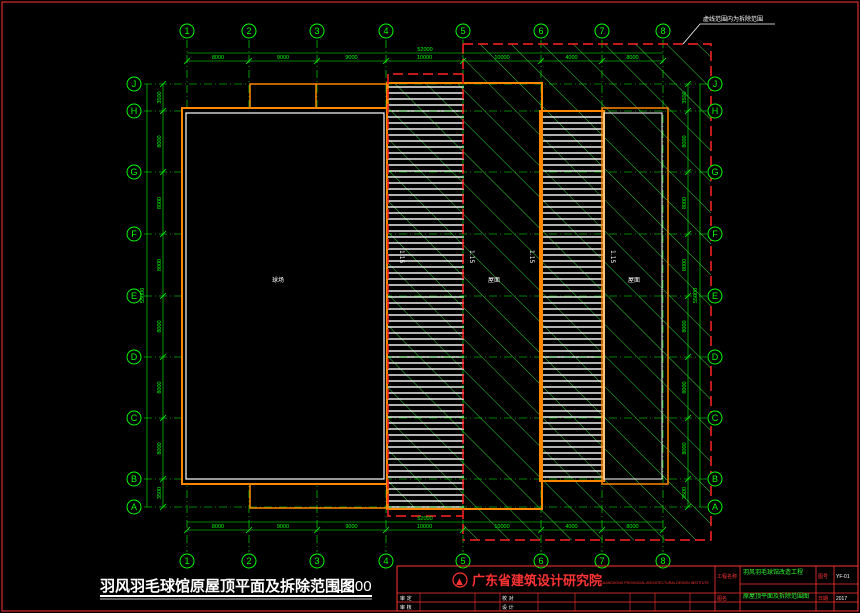 This screenshot has height=613, width=860. Describe the element at coordinates (351, 58) in the screenshot. I see `dim-top-value-2: 9000` at that location.